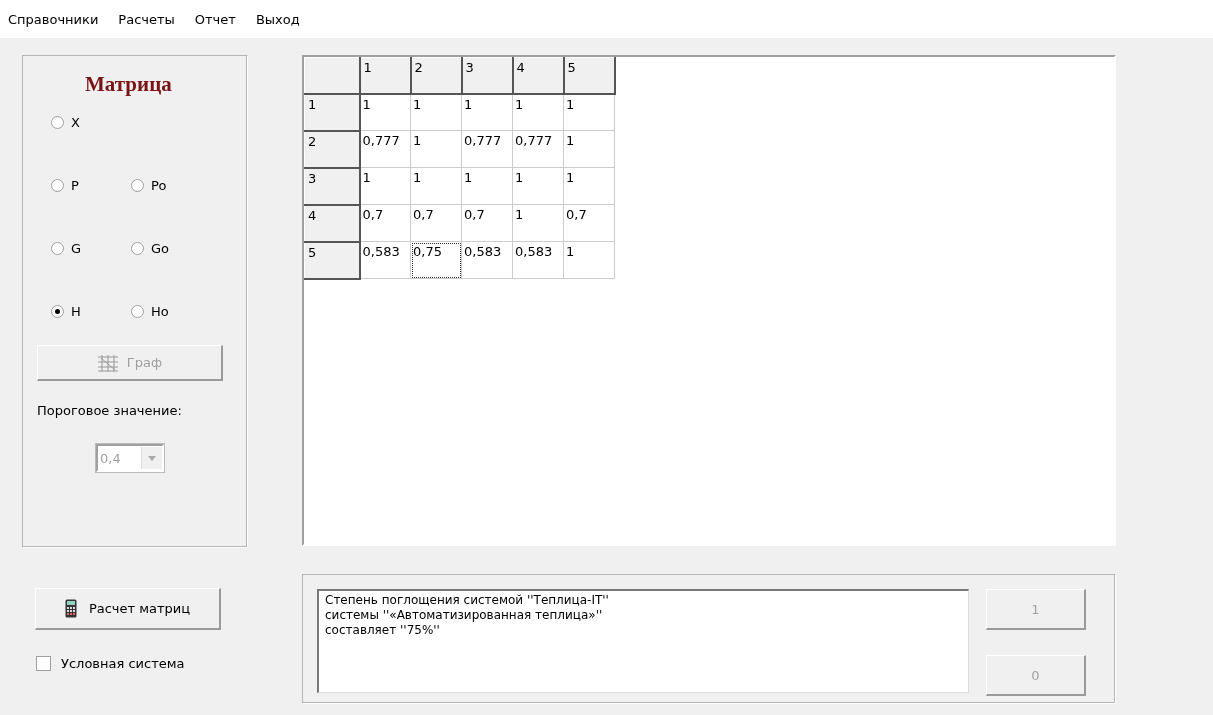 The height and width of the screenshot is (715, 1213). I want to click on radio-option: P, so click(71, 185).